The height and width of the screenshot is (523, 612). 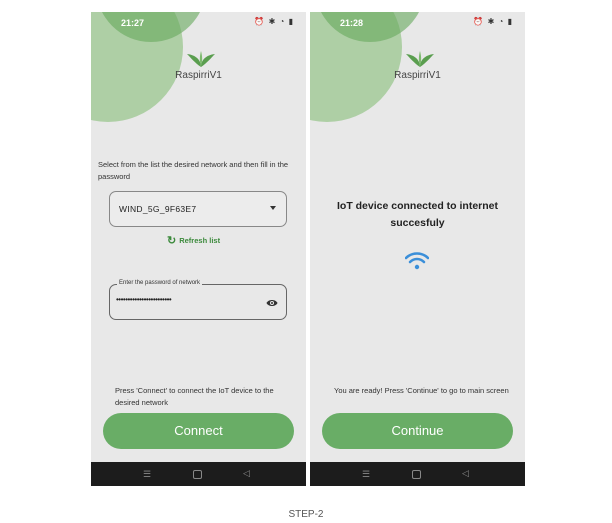 What do you see at coordinates (198, 209) in the screenshot?
I see `network-select: WIND_5G_9F63E7` at bounding box center [198, 209].